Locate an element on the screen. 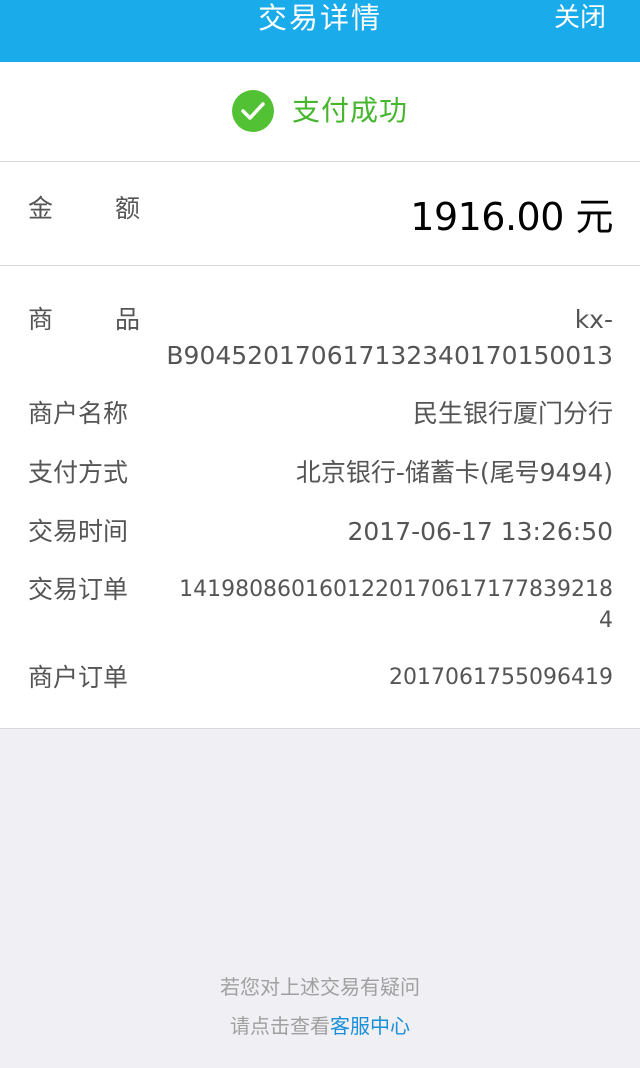  merchant-order-value: 2017061755096419 is located at coordinates (501, 677).